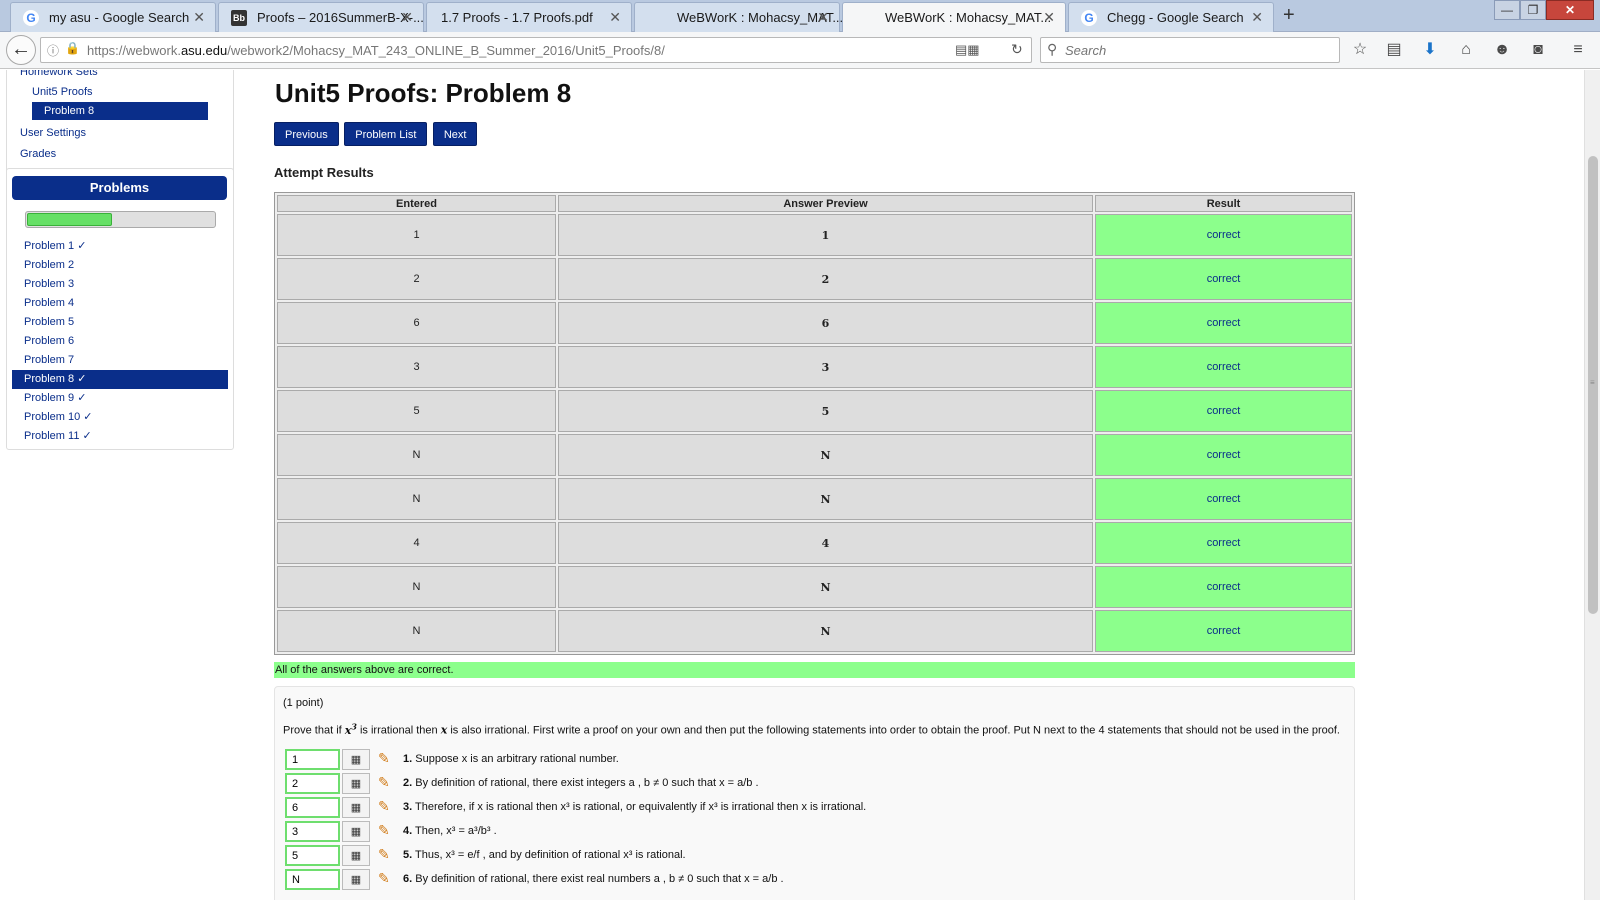  Describe the element at coordinates (72, 48) in the screenshot. I see `lock-icon: 🔒` at that location.